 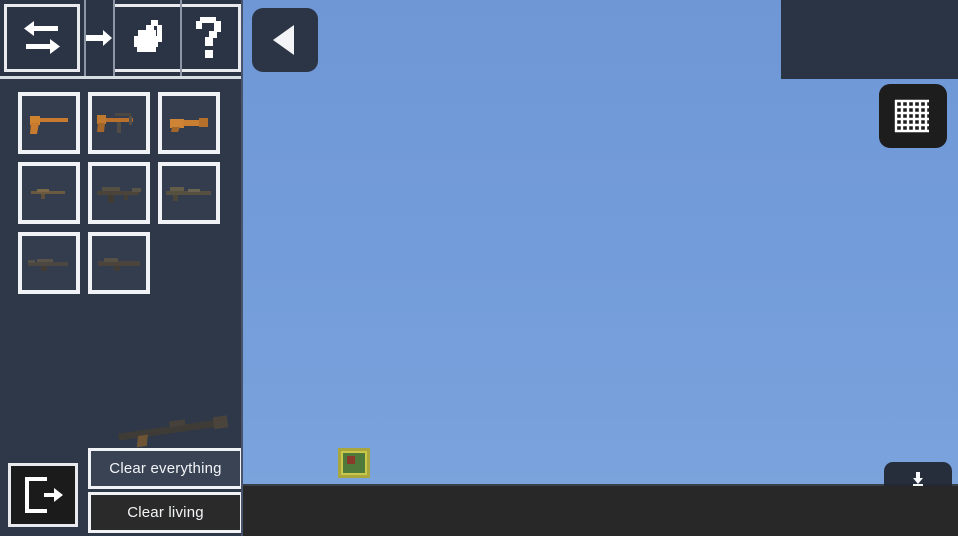 I want to click on crate-marker, so click(x=351, y=460).